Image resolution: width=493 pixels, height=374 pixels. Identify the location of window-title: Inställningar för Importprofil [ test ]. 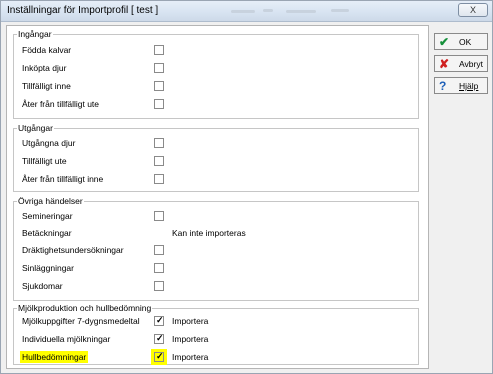
(83, 10).